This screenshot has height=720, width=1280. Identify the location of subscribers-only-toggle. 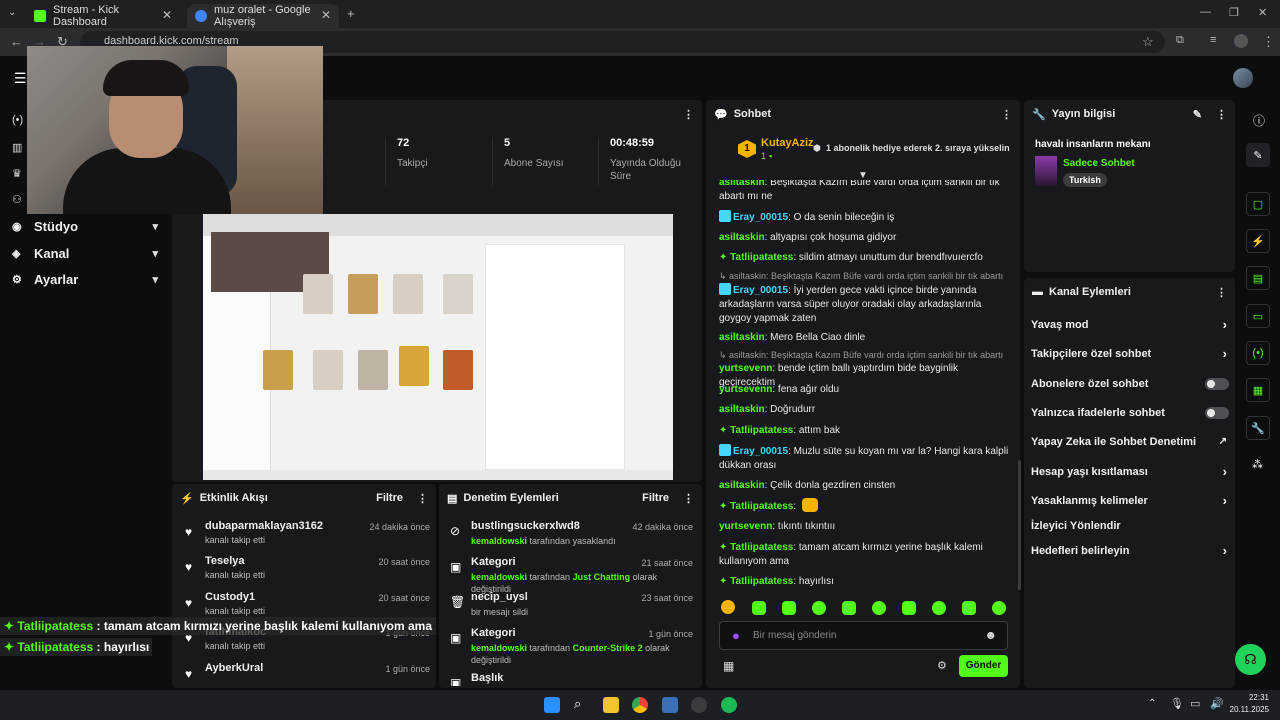
(1217, 384).